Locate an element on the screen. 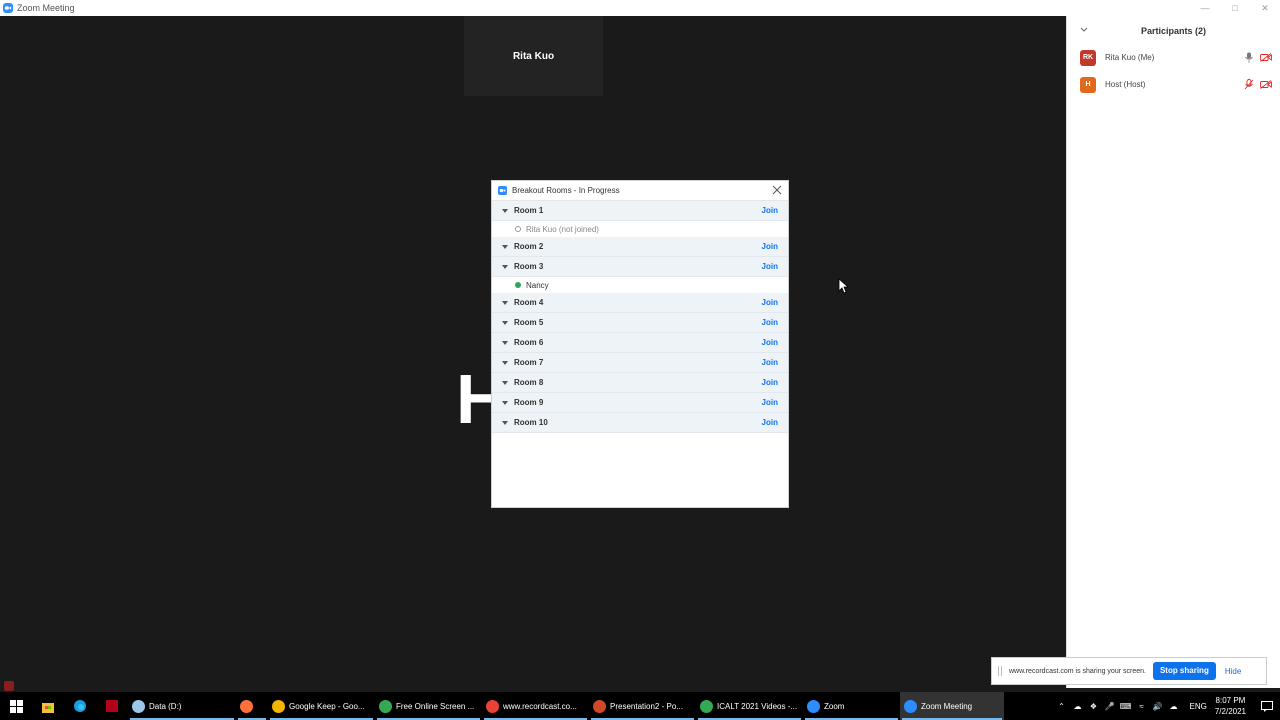 Image resolution: width=1280 pixels, height=720 pixels. start-button is located at coordinates (16, 706).